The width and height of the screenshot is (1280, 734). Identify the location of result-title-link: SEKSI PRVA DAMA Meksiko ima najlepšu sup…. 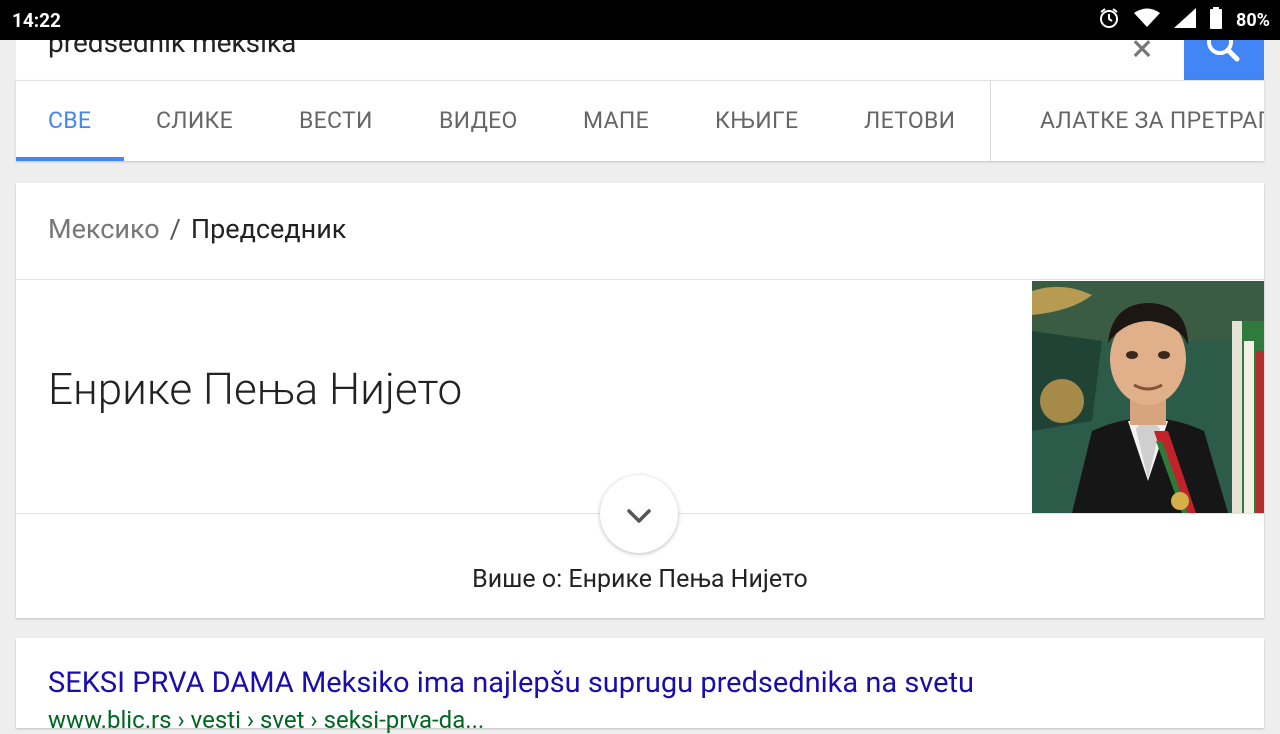
(511, 683).